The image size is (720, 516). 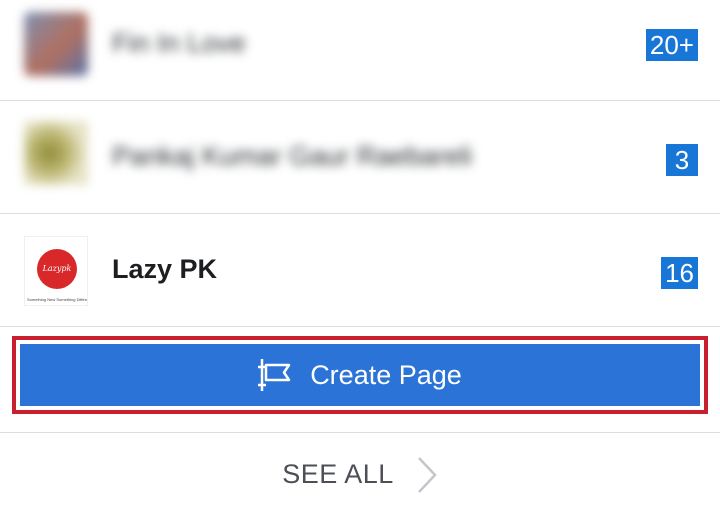 What do you see at coordinates (682, 160) in the screenshot?
I see `notification-count-badge: 3` at bounding box center [682, 160].